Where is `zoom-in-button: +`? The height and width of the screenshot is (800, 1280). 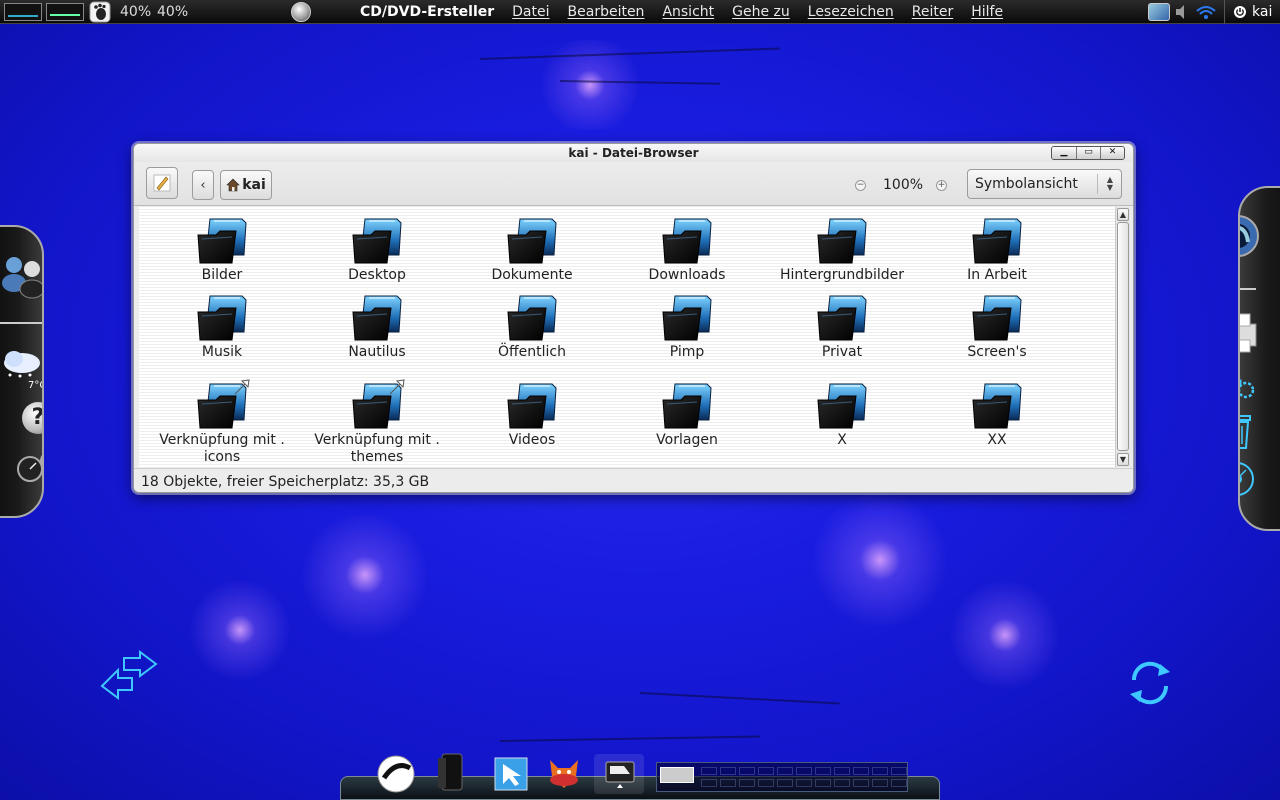 zoom-in-button: + is located at coordinates (941, 185).